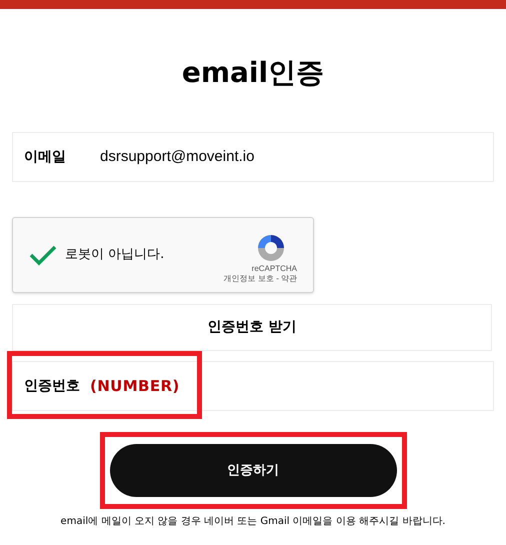 Image resolution: width=506 pixels, height=545 pixels. What do you see at coordinates (45, 157) in the screenshot?
I see `field-label: 이메일` at bounding box center [45, 157].